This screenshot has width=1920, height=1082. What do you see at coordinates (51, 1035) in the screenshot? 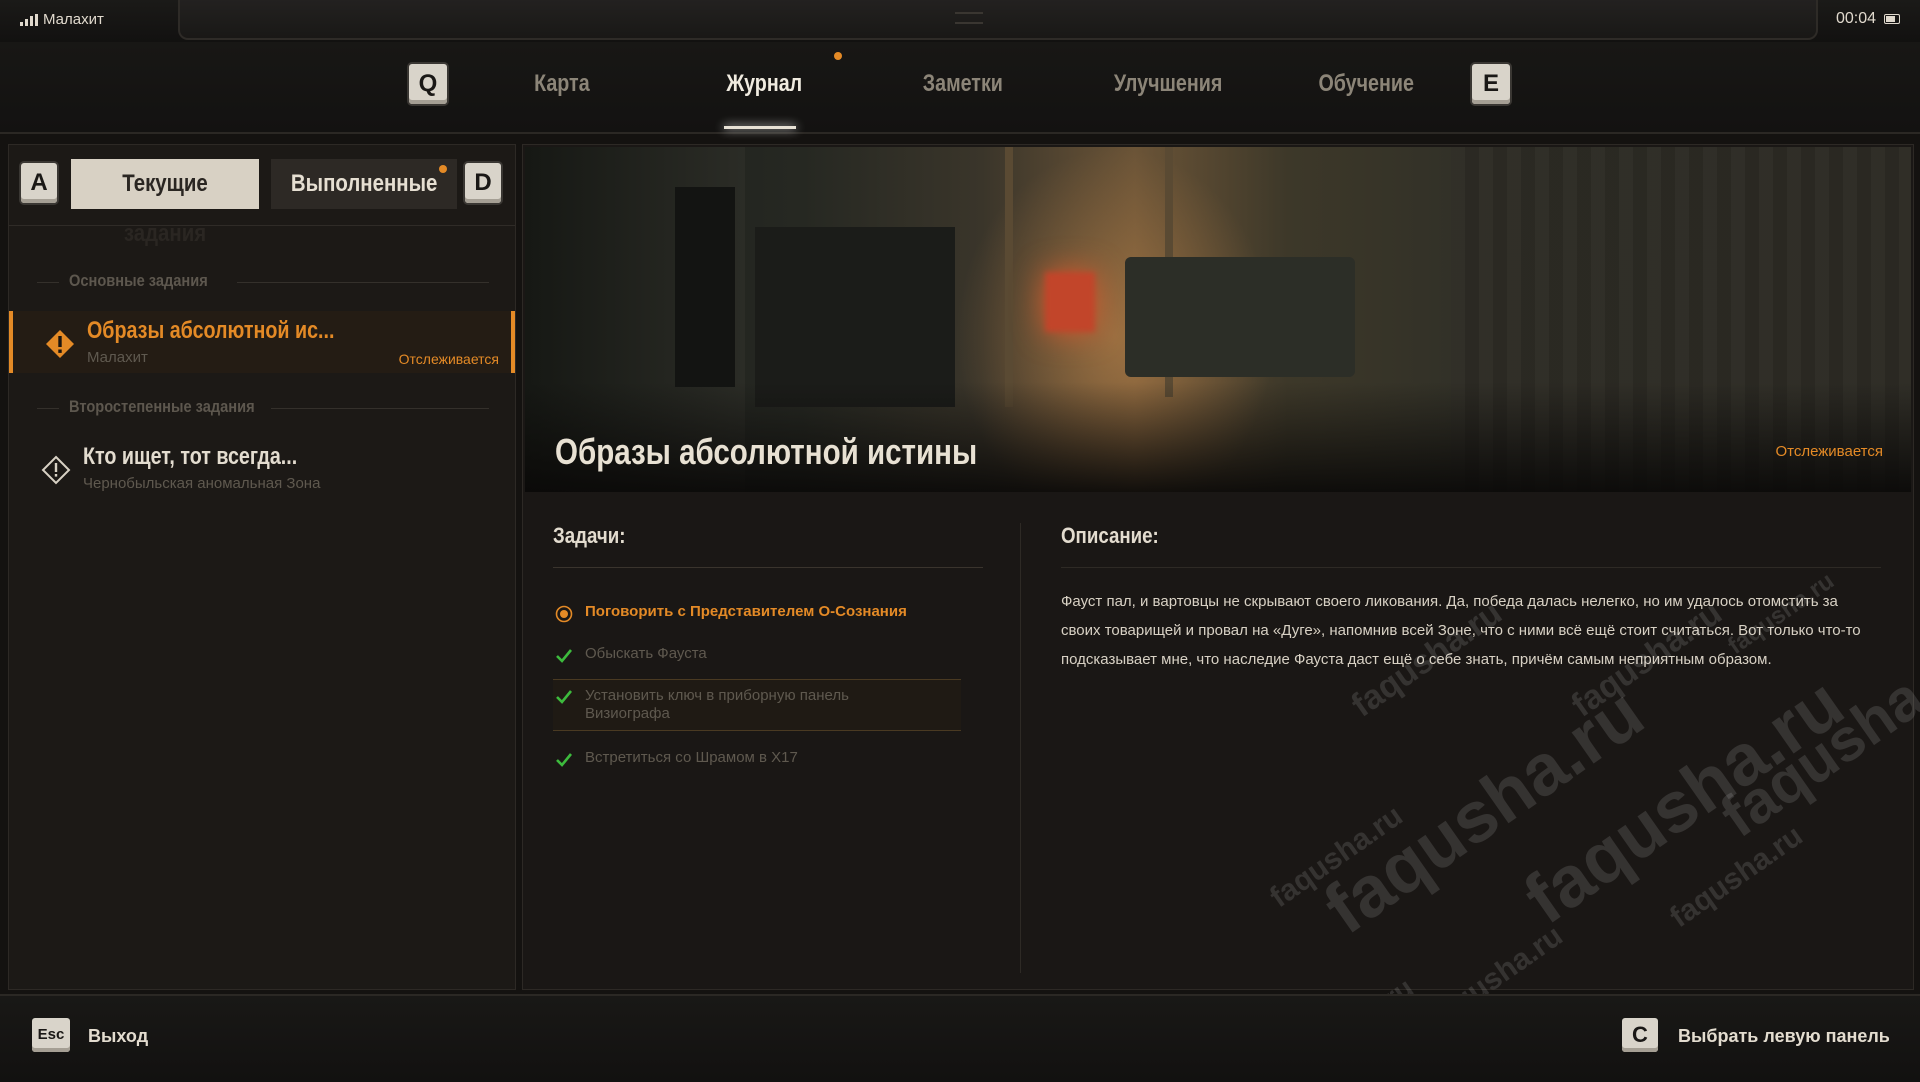
I see `exit-key: Esc` at bounding box center [51, 1035].